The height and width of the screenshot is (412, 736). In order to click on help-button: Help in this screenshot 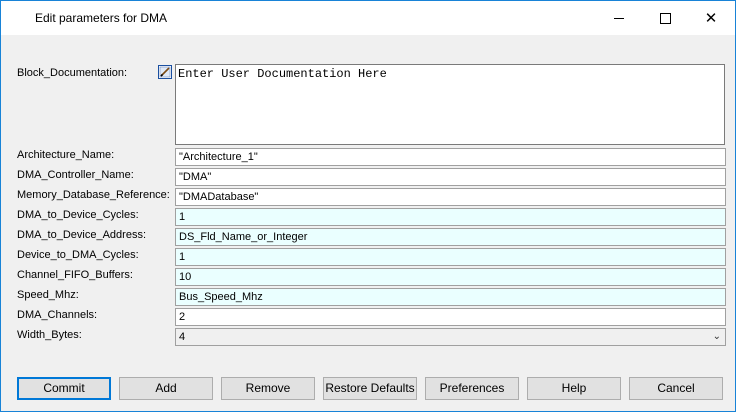, I will do `click(574, 388)`.